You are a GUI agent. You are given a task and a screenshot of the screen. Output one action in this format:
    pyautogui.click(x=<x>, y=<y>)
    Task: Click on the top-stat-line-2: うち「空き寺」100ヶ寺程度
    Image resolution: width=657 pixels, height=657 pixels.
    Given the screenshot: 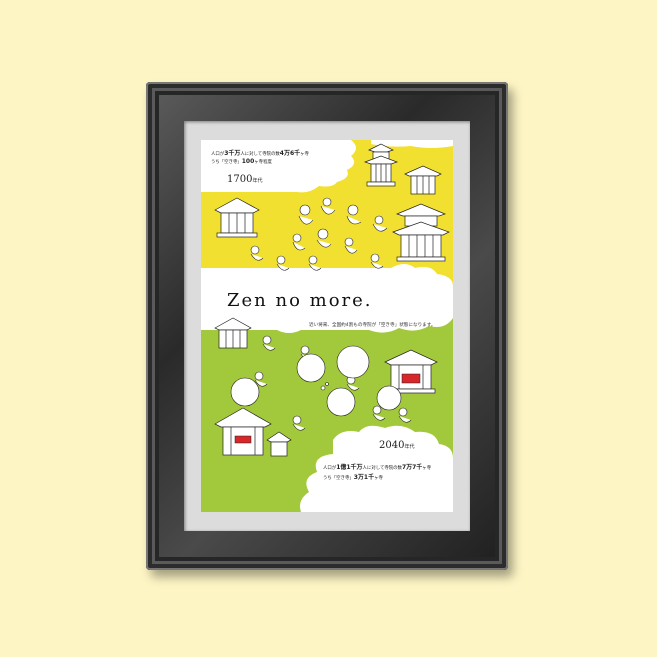 What is the action you would take?
    pyautogui.click(x=241, y=161)
    